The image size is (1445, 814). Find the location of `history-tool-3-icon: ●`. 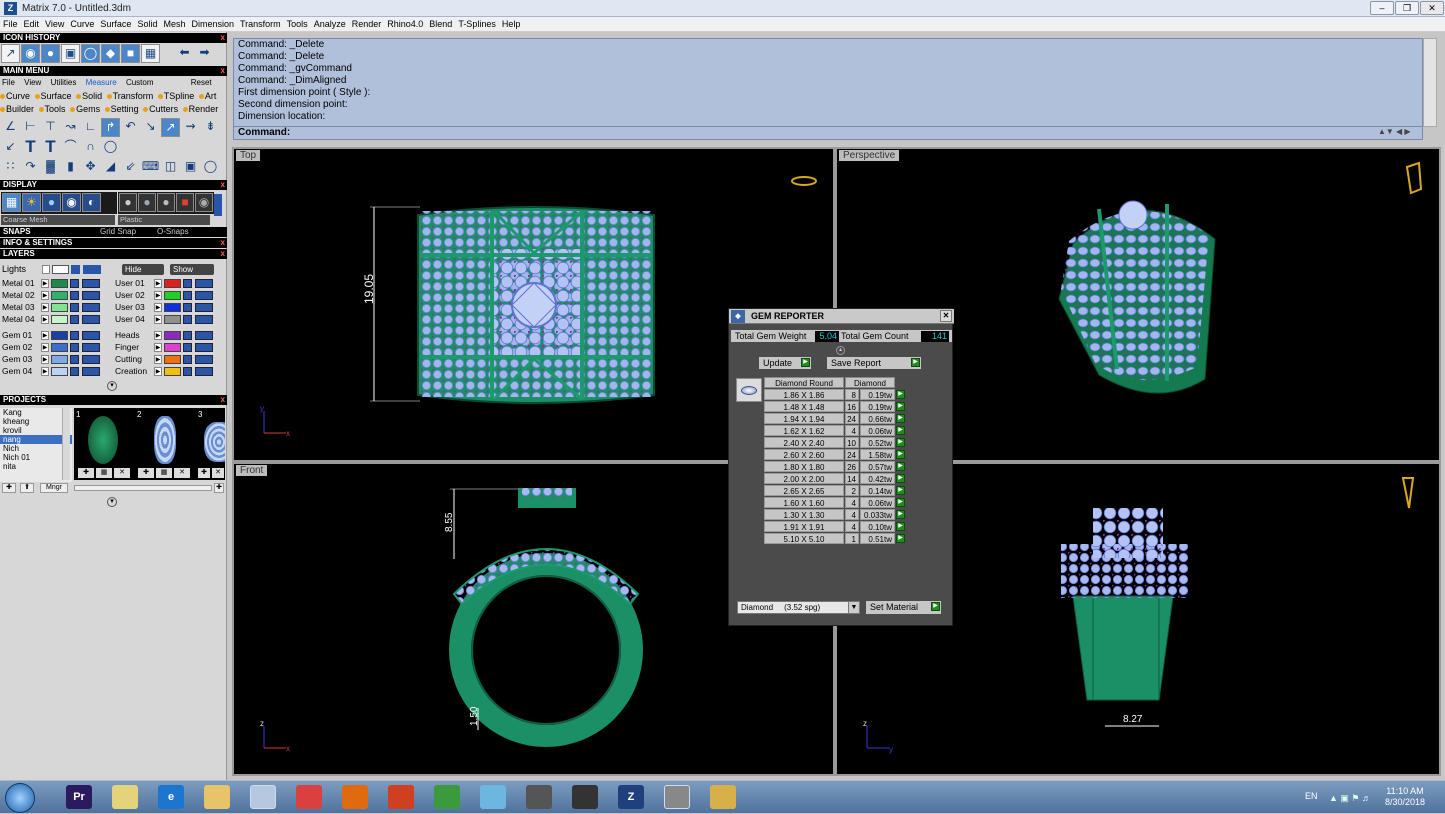

history-tool-3-icon: ● is located at coordinates (50, 53).